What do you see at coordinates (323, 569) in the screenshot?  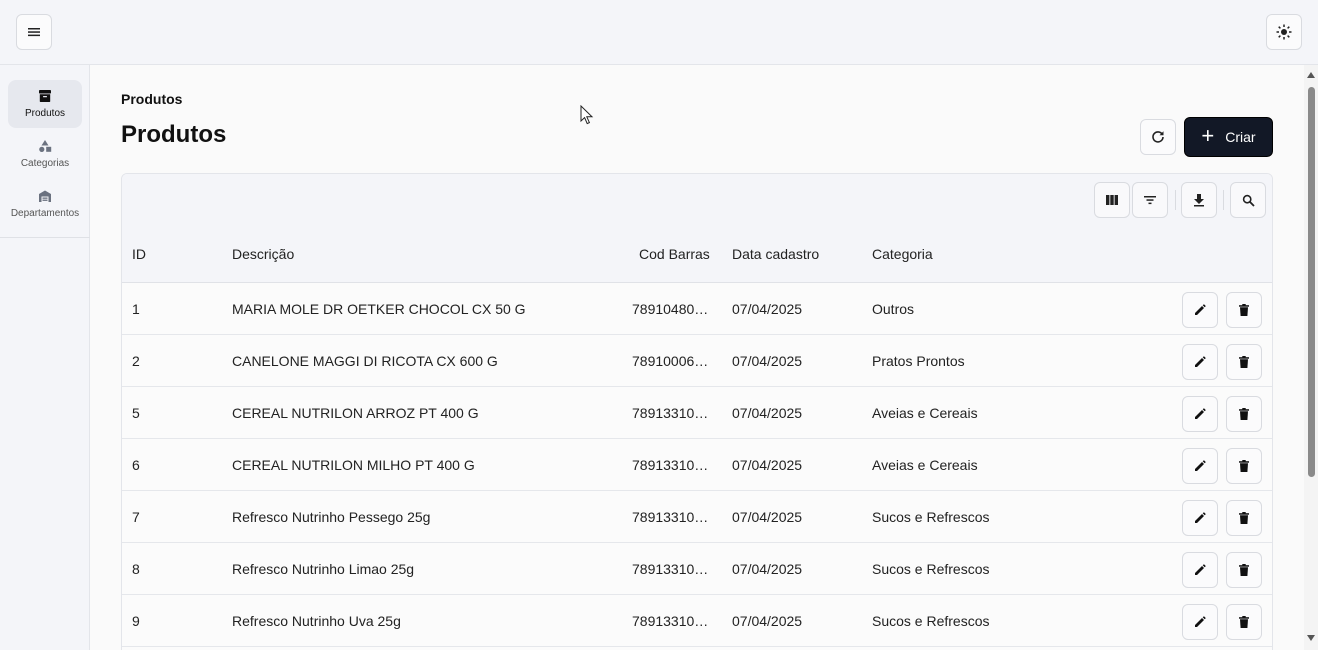 I see `cell-descricao: Refresco Nutrinho Limao 25g` at bounding box center [323, 569].